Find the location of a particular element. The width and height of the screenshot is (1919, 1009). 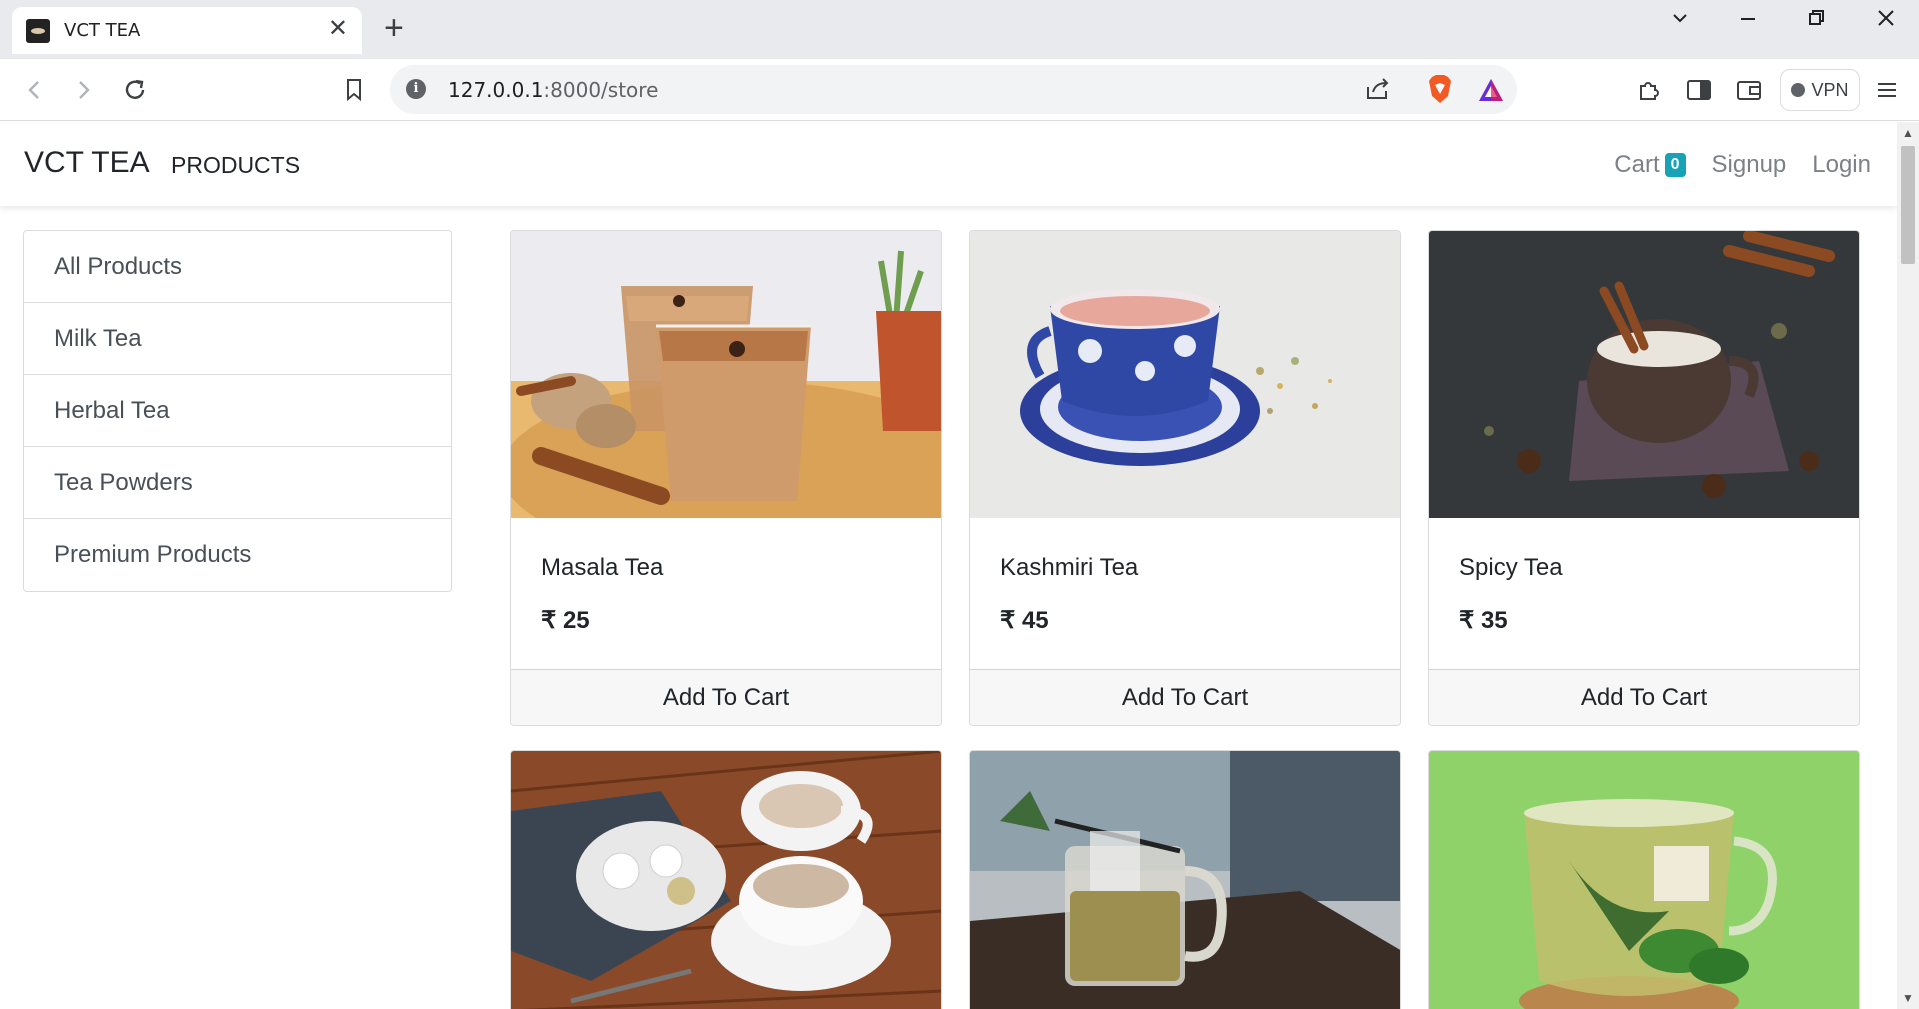

vpn-status-icon is located at coordinates (1798, 90).